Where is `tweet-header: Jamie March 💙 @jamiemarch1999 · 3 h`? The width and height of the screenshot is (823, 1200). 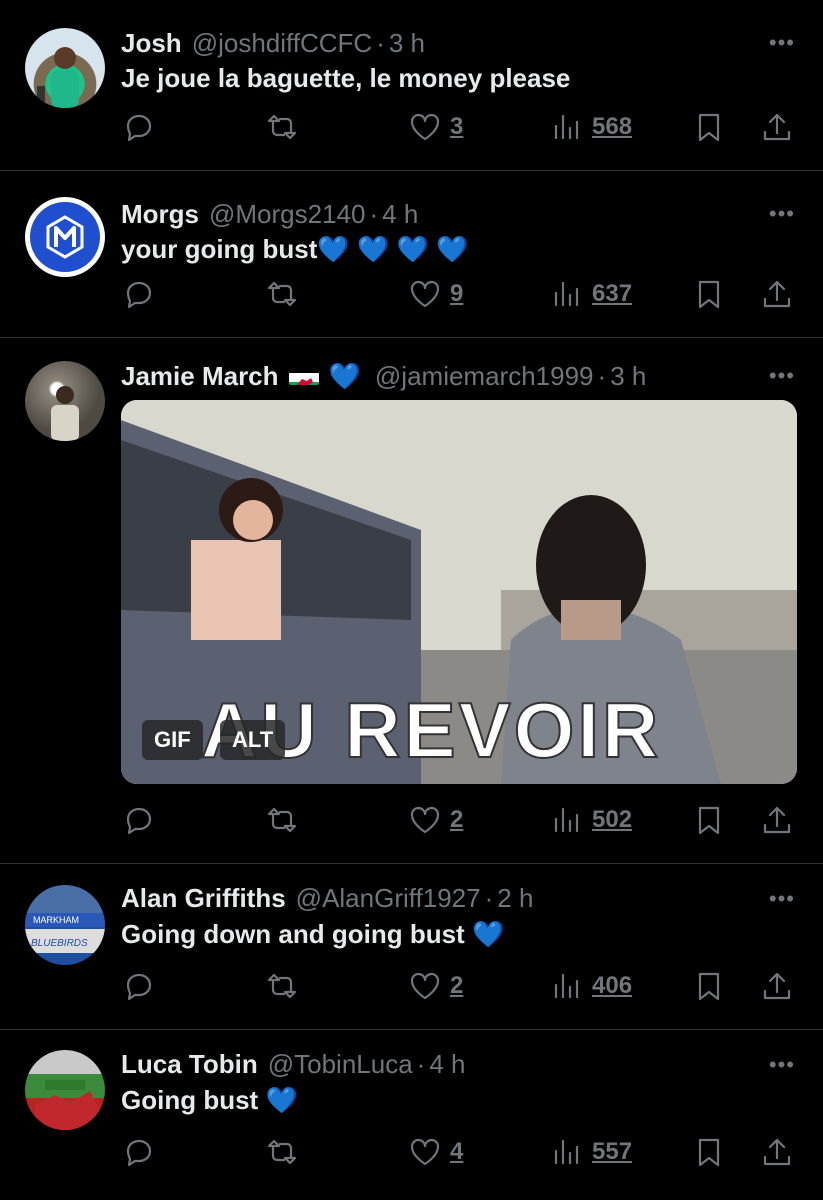 tweet-header: Jamie March 💙 @jamiemarch1999 · 3 h is located at coordinates (442, 376).